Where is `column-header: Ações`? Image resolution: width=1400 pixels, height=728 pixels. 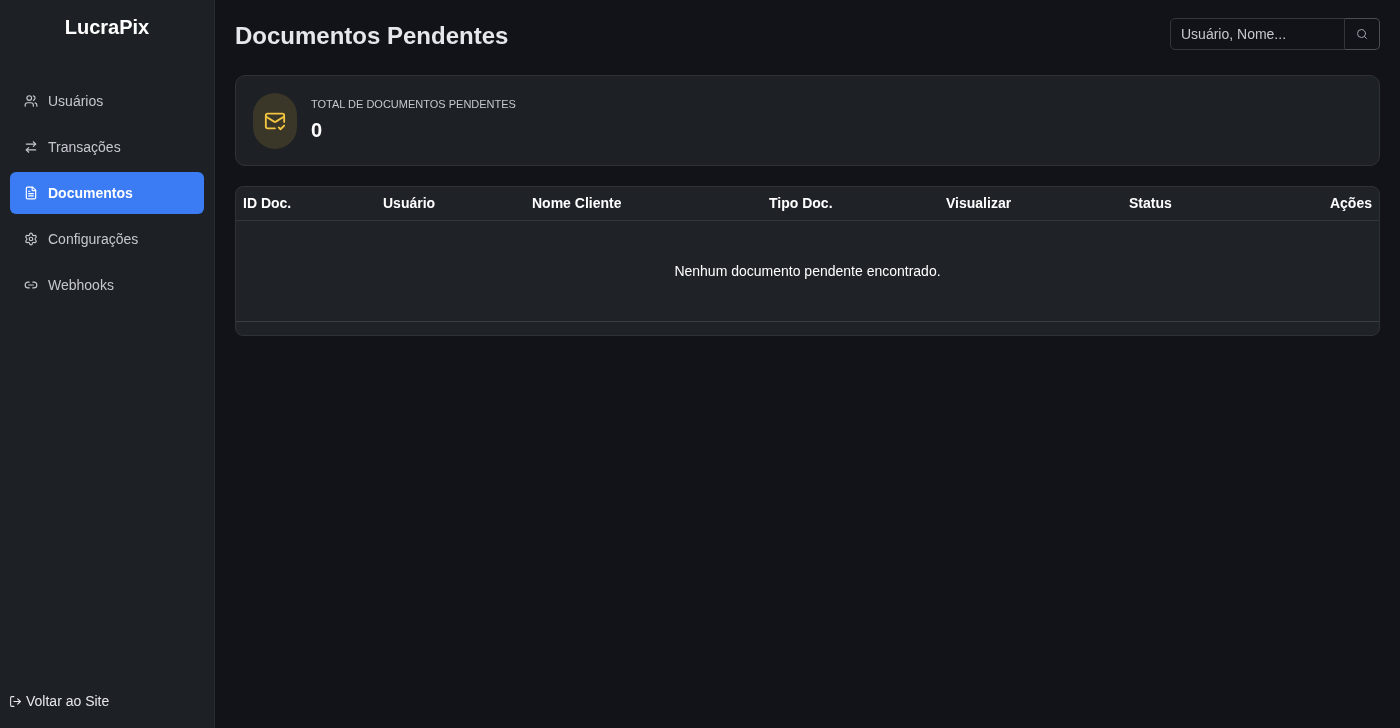 column-header: Ações is located at coordinates (1350, 203).